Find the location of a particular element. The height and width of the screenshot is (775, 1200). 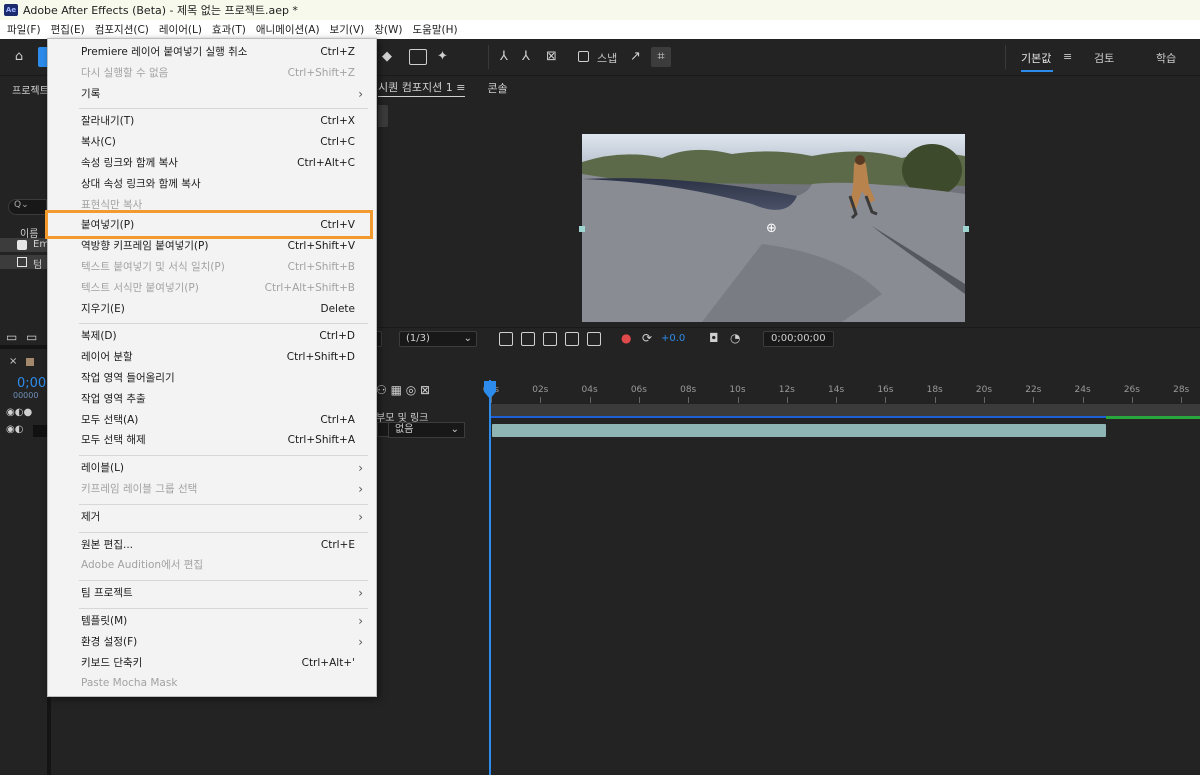

menubar-item-2: 컴포지션(C) is located at coordinates (122, 29).